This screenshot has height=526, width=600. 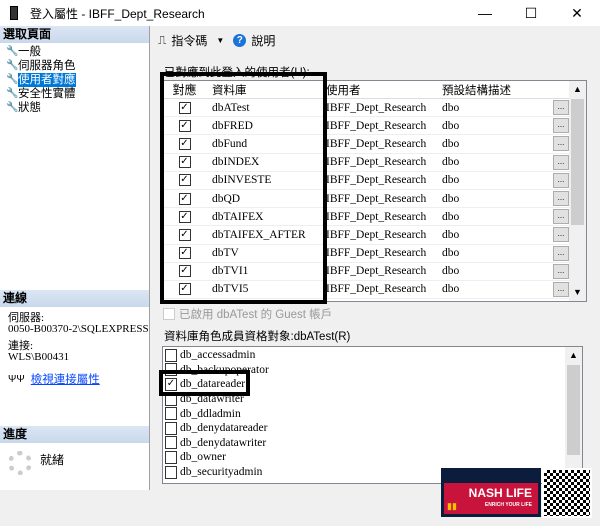 I want to click on progress-status: 就緒, so click(x=52, y=460).